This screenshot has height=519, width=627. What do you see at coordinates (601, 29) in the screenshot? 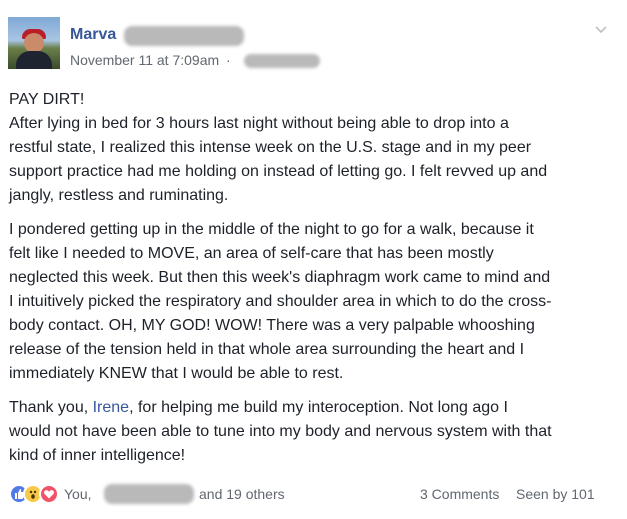
I see `chevron-down-icon` at bounding box center [601, 29].